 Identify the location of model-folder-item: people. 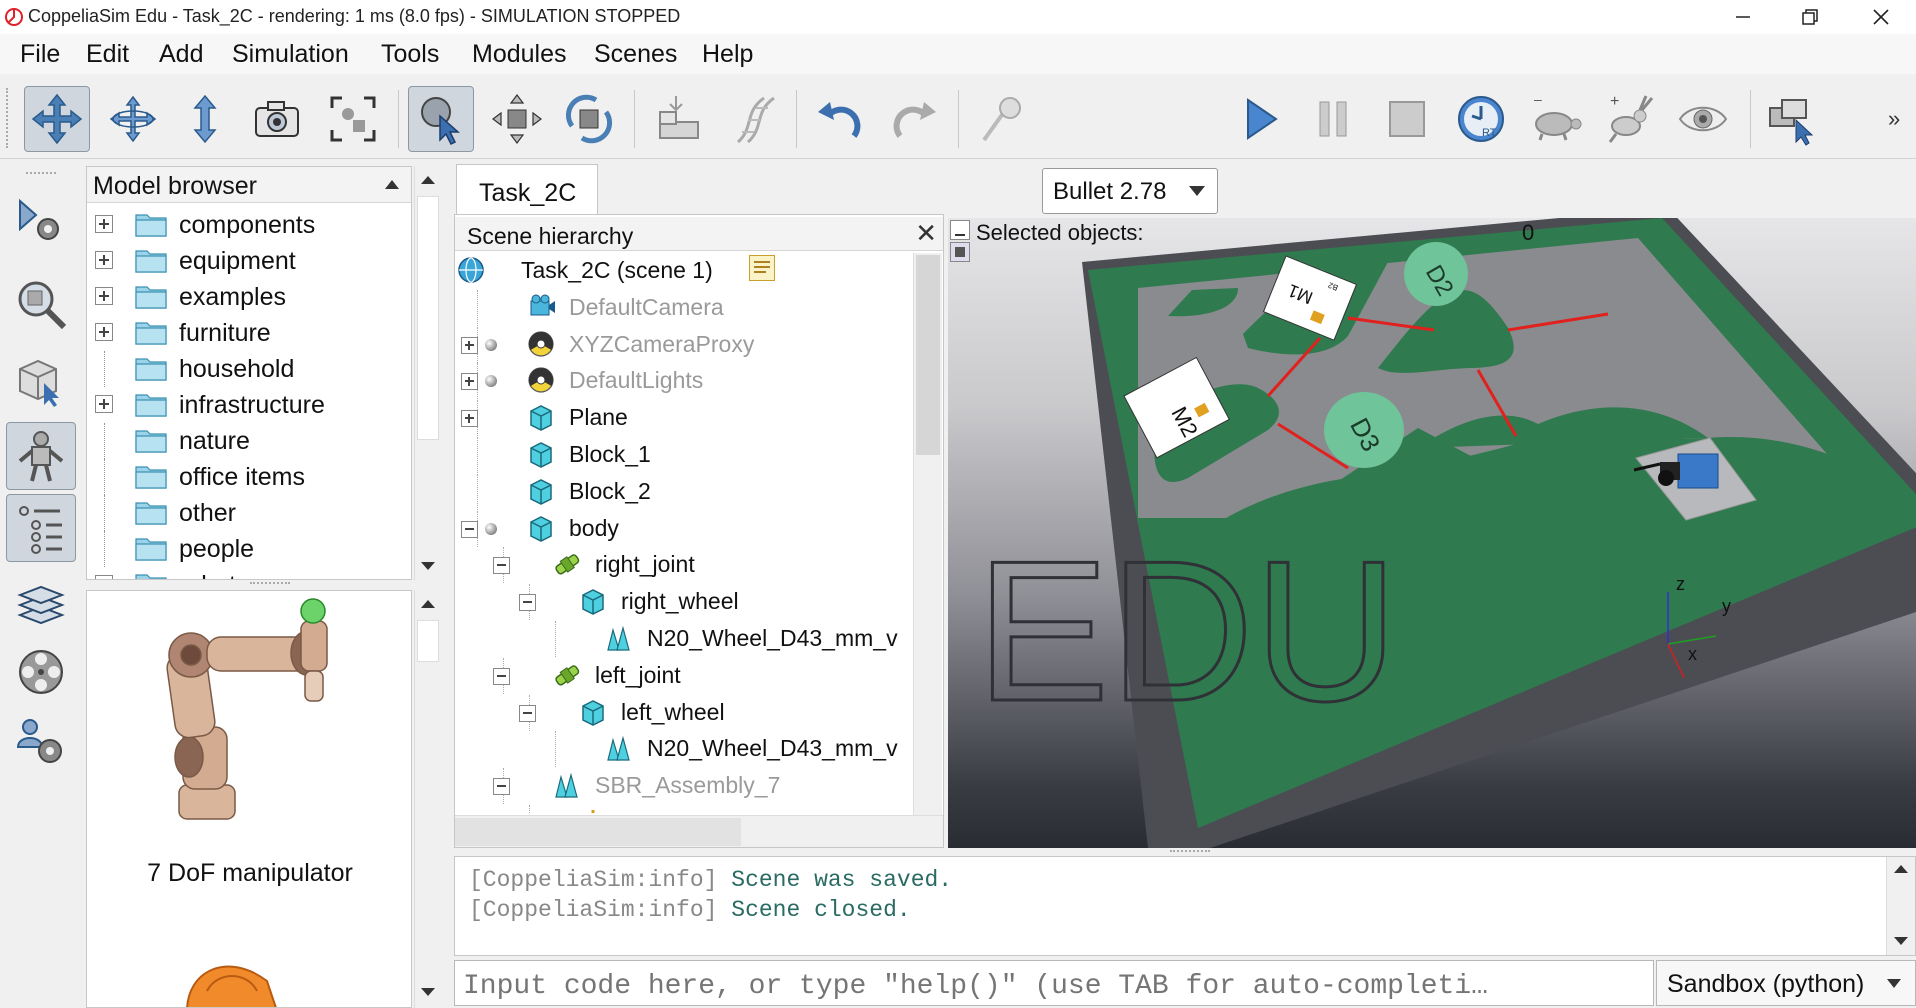
(249, 549).